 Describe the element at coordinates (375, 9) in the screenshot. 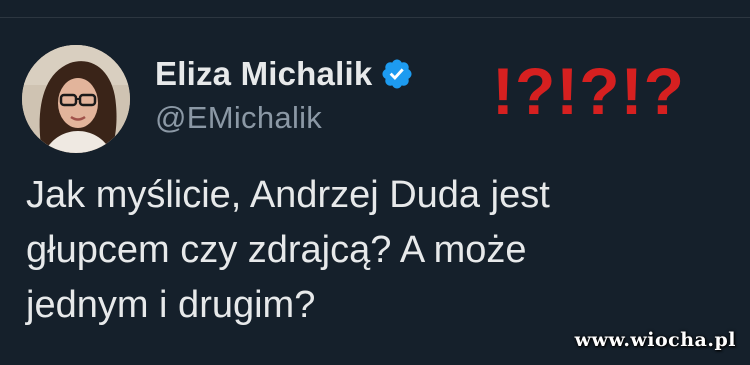

I see `top-divider` at that location.